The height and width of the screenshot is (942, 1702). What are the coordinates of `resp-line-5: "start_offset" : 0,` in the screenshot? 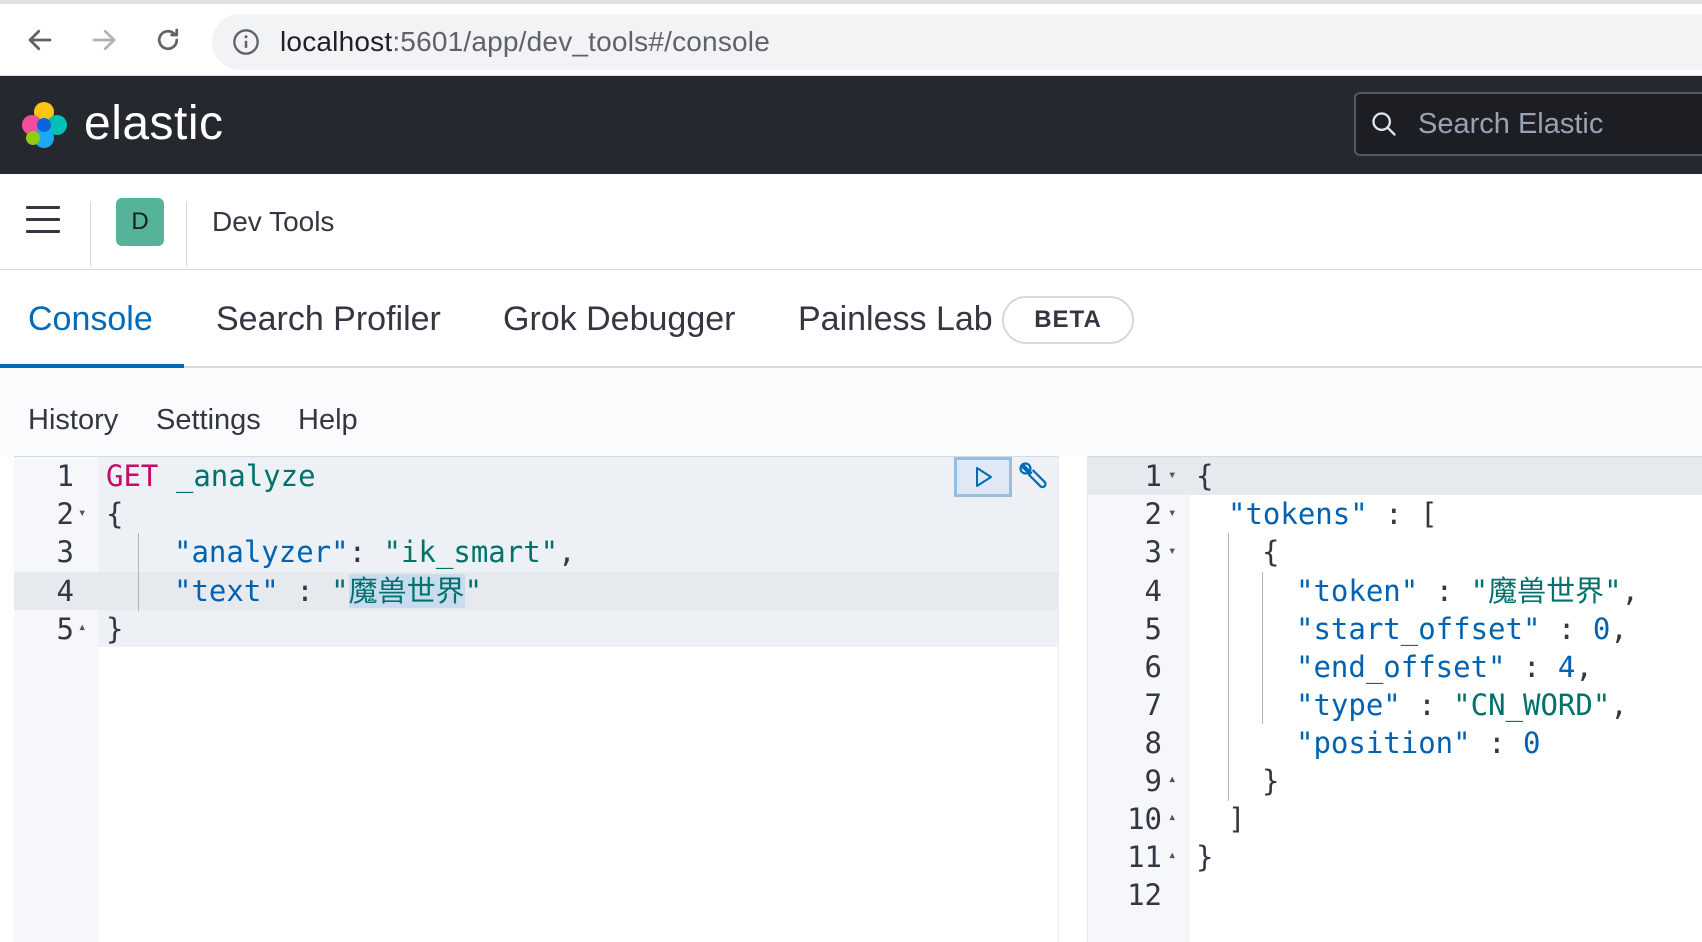 It's located at (1462, 629).